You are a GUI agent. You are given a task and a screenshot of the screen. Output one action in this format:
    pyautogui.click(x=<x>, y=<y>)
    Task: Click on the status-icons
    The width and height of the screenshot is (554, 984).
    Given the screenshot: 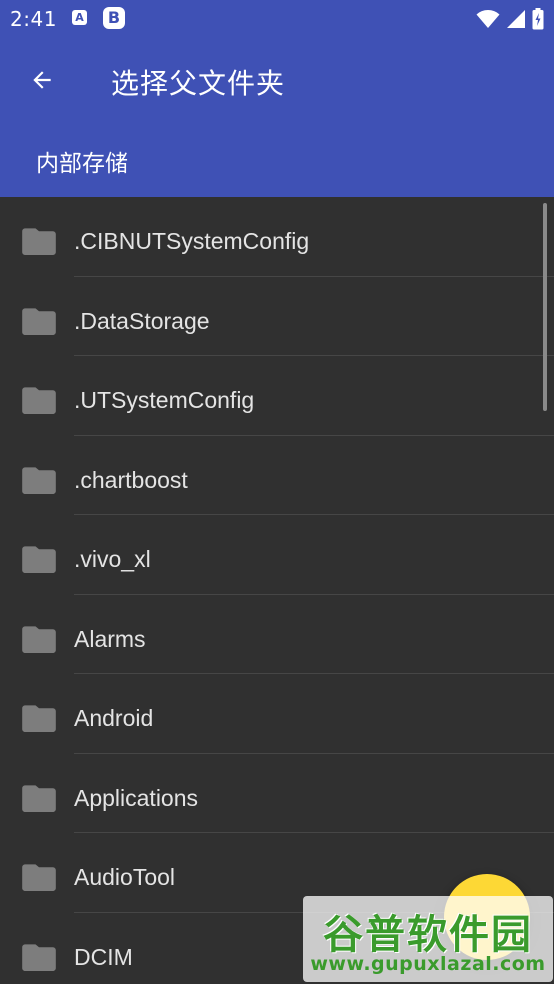 What is the action you would take?
    pyautogui.click(x=510, y=19)
    